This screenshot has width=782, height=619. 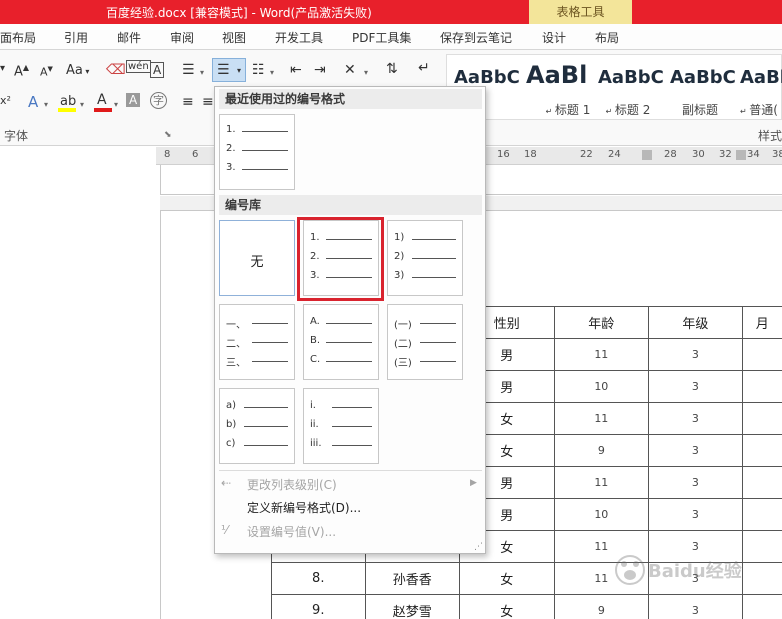 I want to click on dropdown-arrow-icon: ▾, so click(x=2, y=68).